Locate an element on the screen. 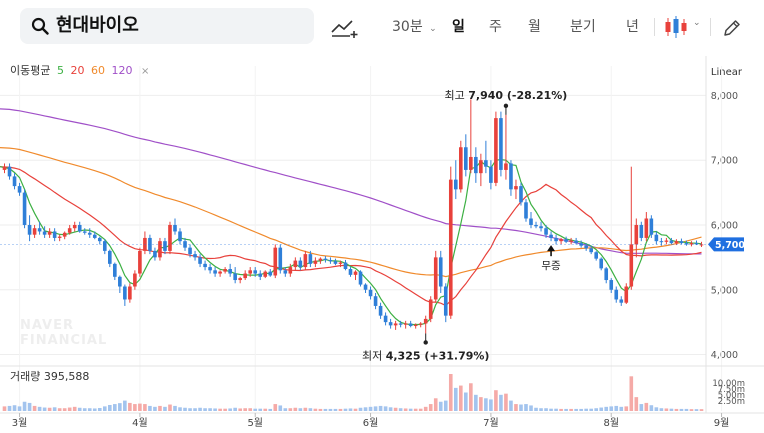 The image size is (764, 433). interval-dropdown: 30분 ⌄ is located at coordinates (414, 27).